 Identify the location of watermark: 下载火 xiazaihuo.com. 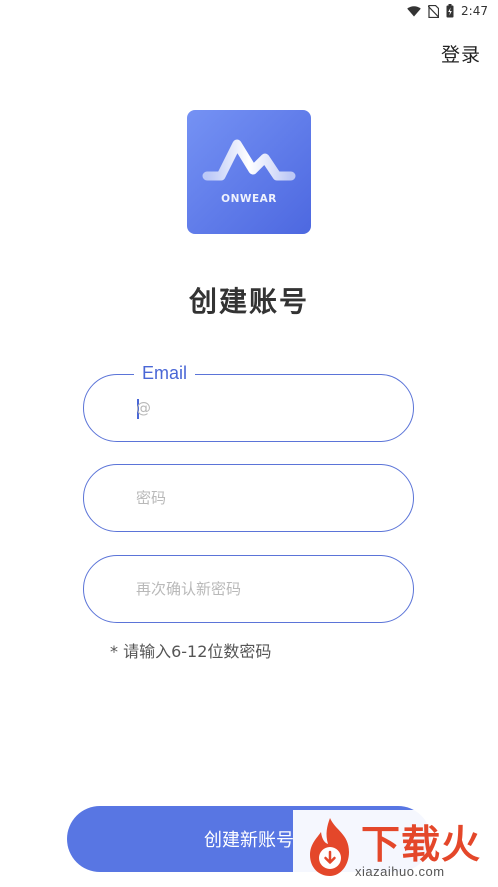
(395, 848).